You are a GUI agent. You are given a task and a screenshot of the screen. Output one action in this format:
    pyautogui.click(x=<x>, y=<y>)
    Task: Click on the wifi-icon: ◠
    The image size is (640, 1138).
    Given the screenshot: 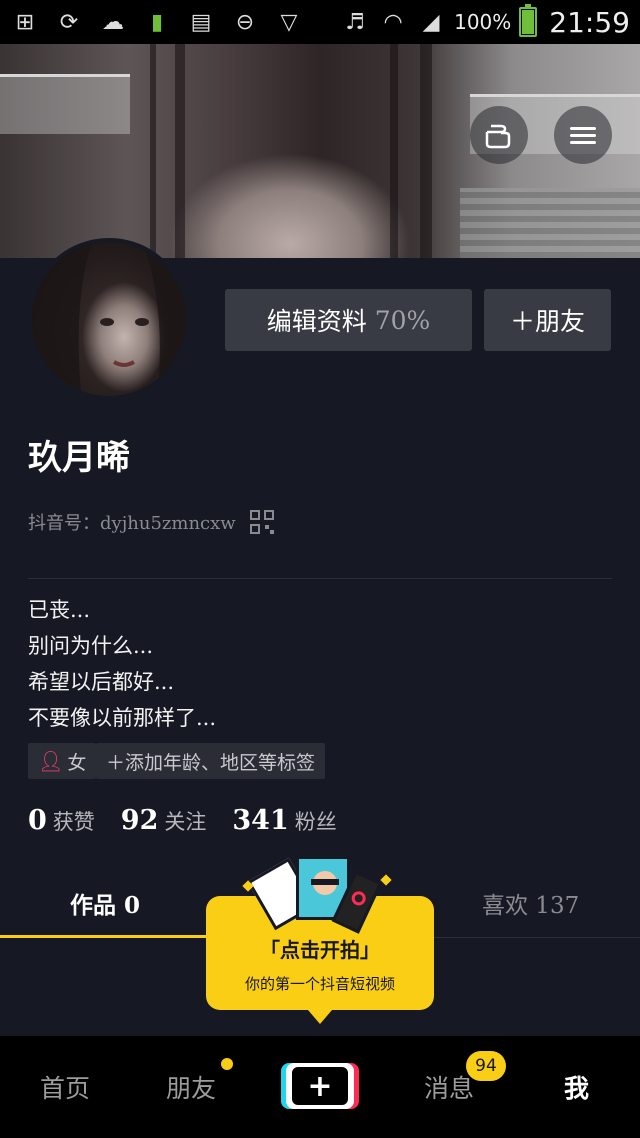 What is the action you would take?
    pyautogui.click(x=393, y=22)
    